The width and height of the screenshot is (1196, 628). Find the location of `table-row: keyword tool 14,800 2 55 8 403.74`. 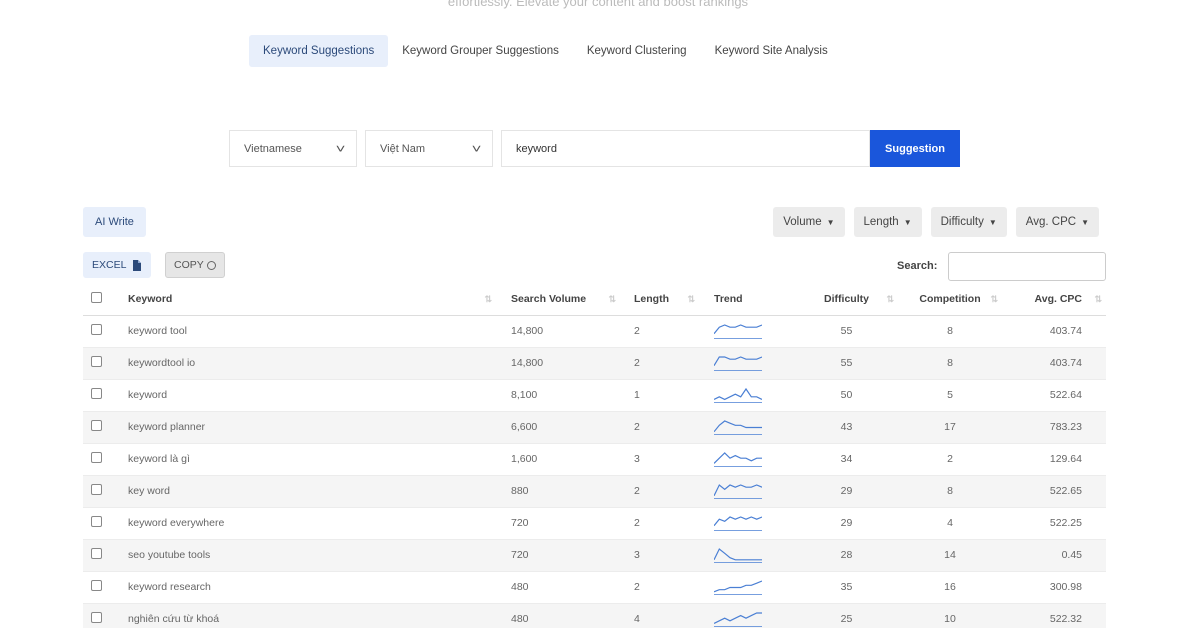

table-row: keyword tool 14,800 2 55 8 403.74 is located at coordinates (594, 331).